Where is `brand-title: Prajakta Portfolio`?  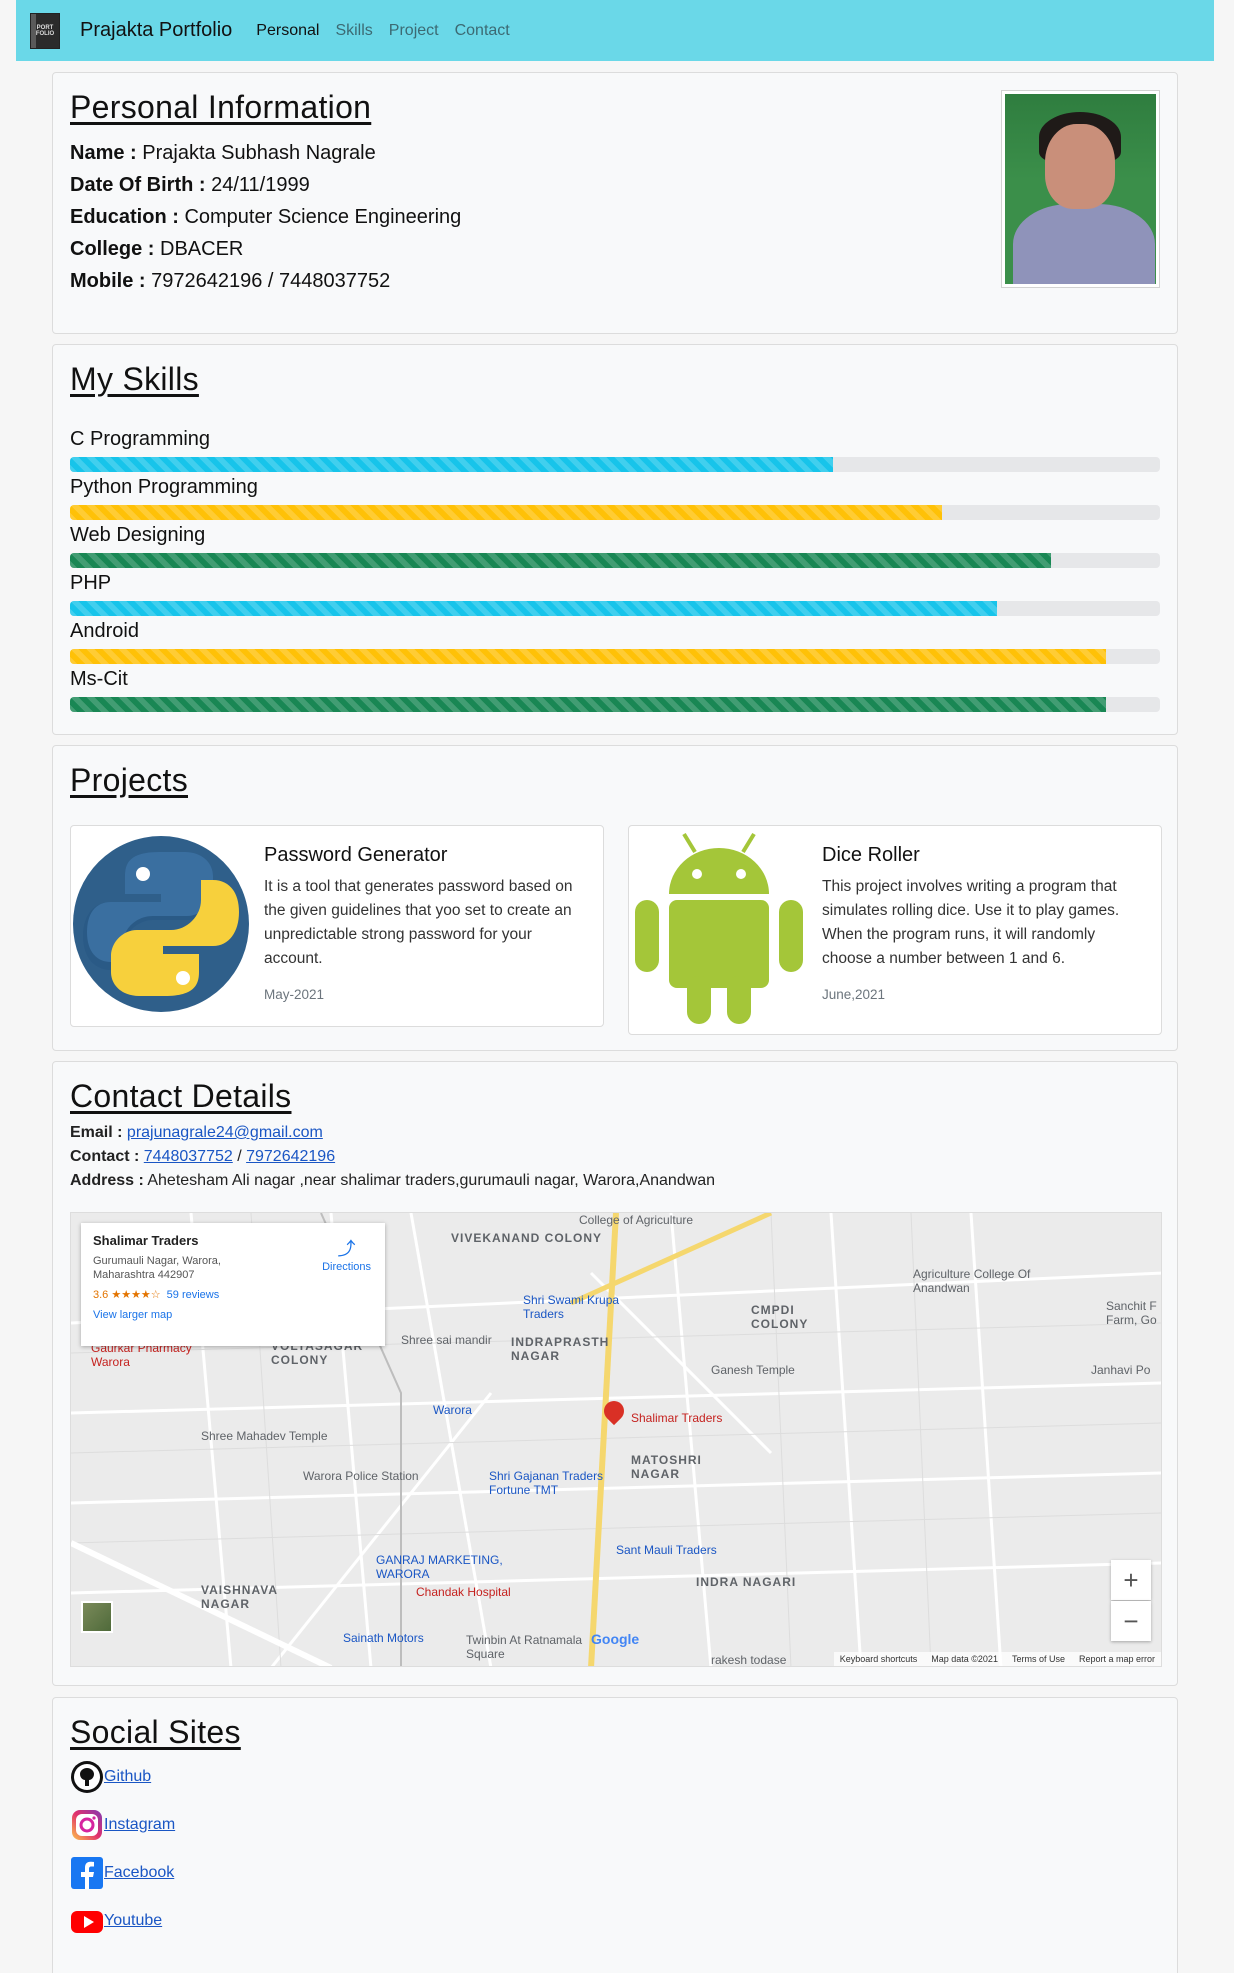
brand-title: Prajakta Portfolio is located at coordinates (156, 30).